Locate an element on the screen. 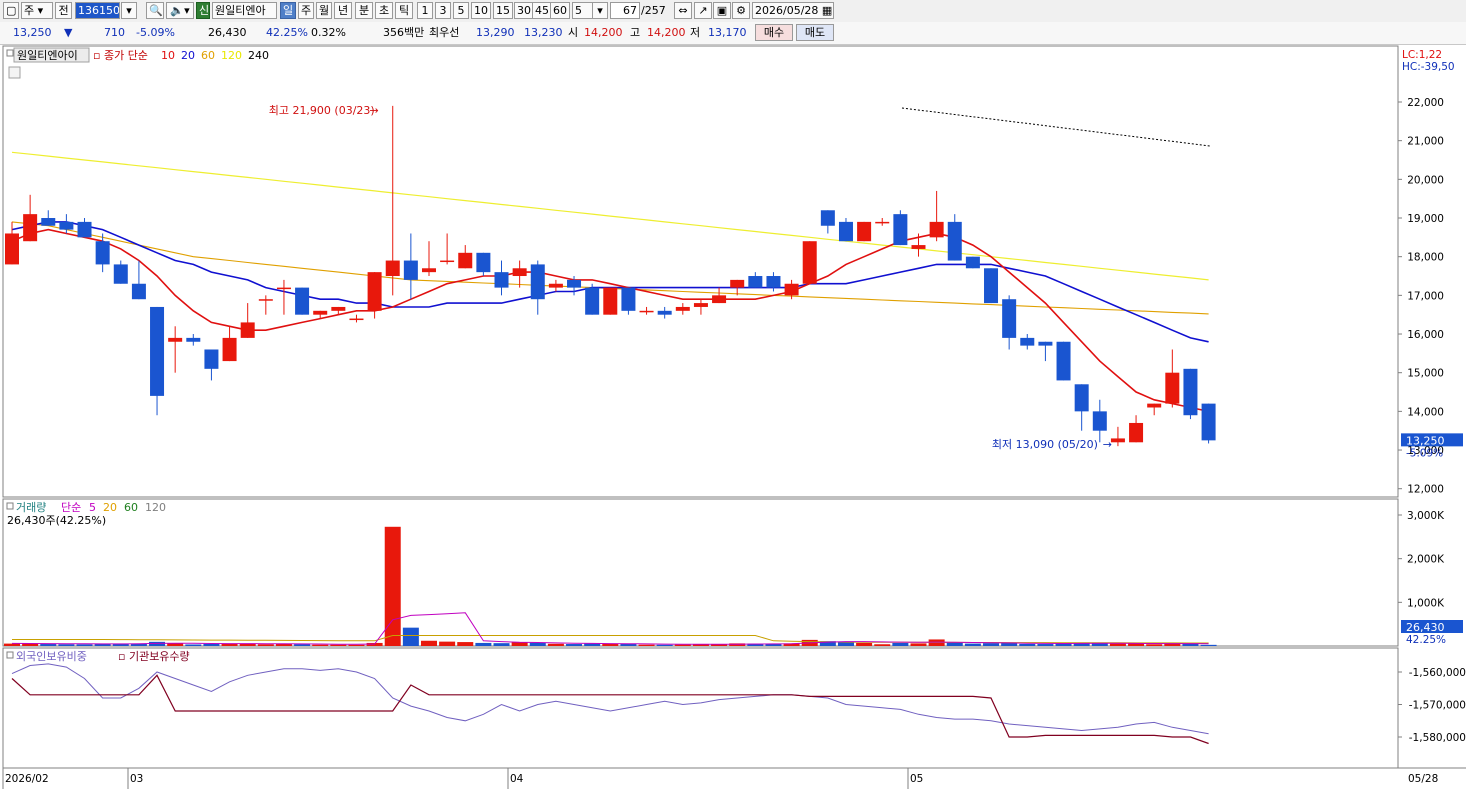  holding-legend-institution: ▫ 기관보유수량 is located at coordinates (154, 656).